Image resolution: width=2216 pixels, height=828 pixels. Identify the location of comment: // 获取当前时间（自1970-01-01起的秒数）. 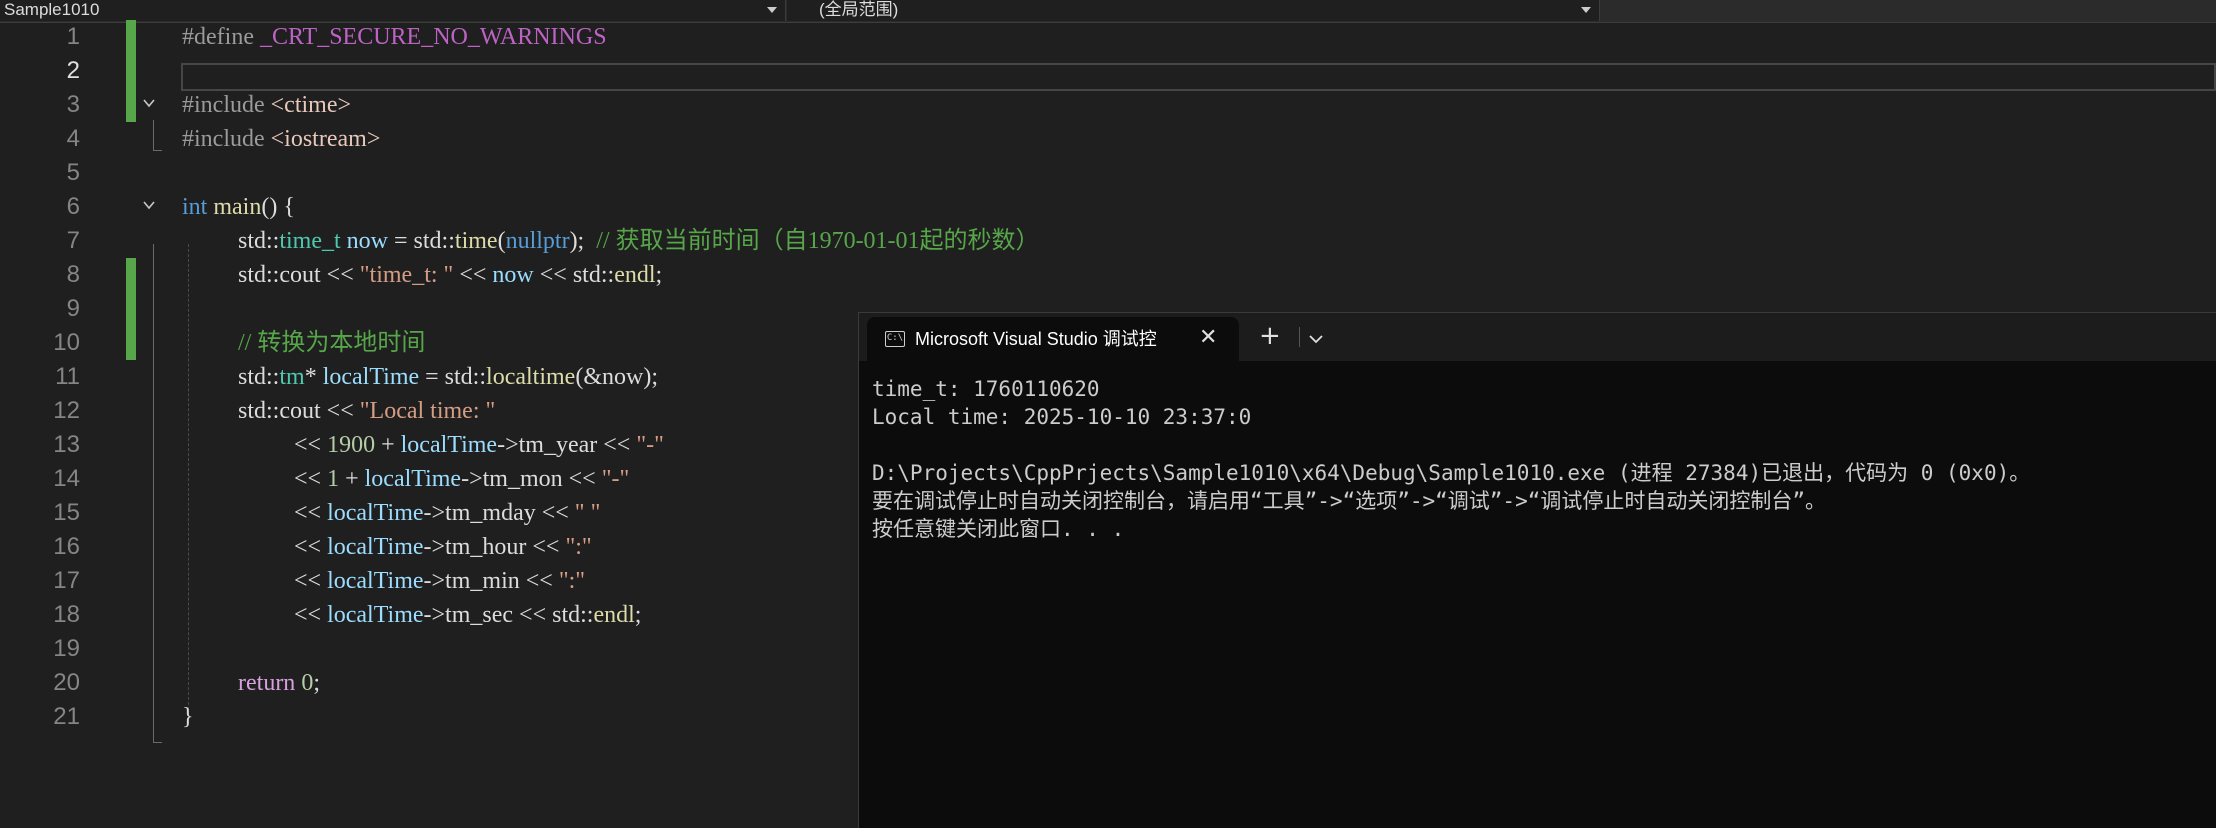
(818, 241).